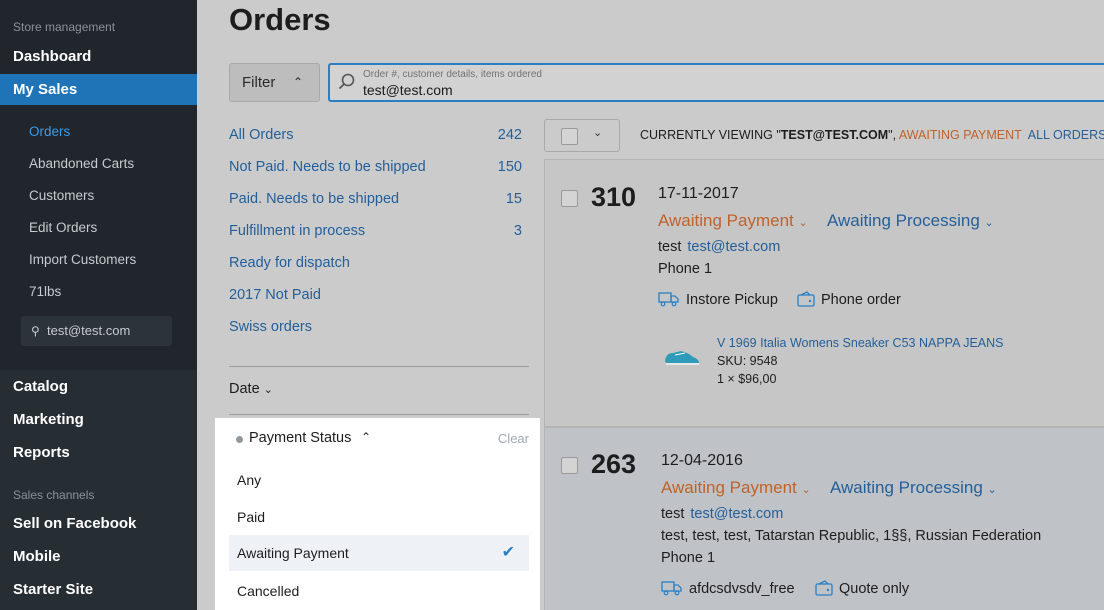 This screenshot has width=1104, height=610. I want to click on saved-filter-label: Swiss orders, so click(270, 327).